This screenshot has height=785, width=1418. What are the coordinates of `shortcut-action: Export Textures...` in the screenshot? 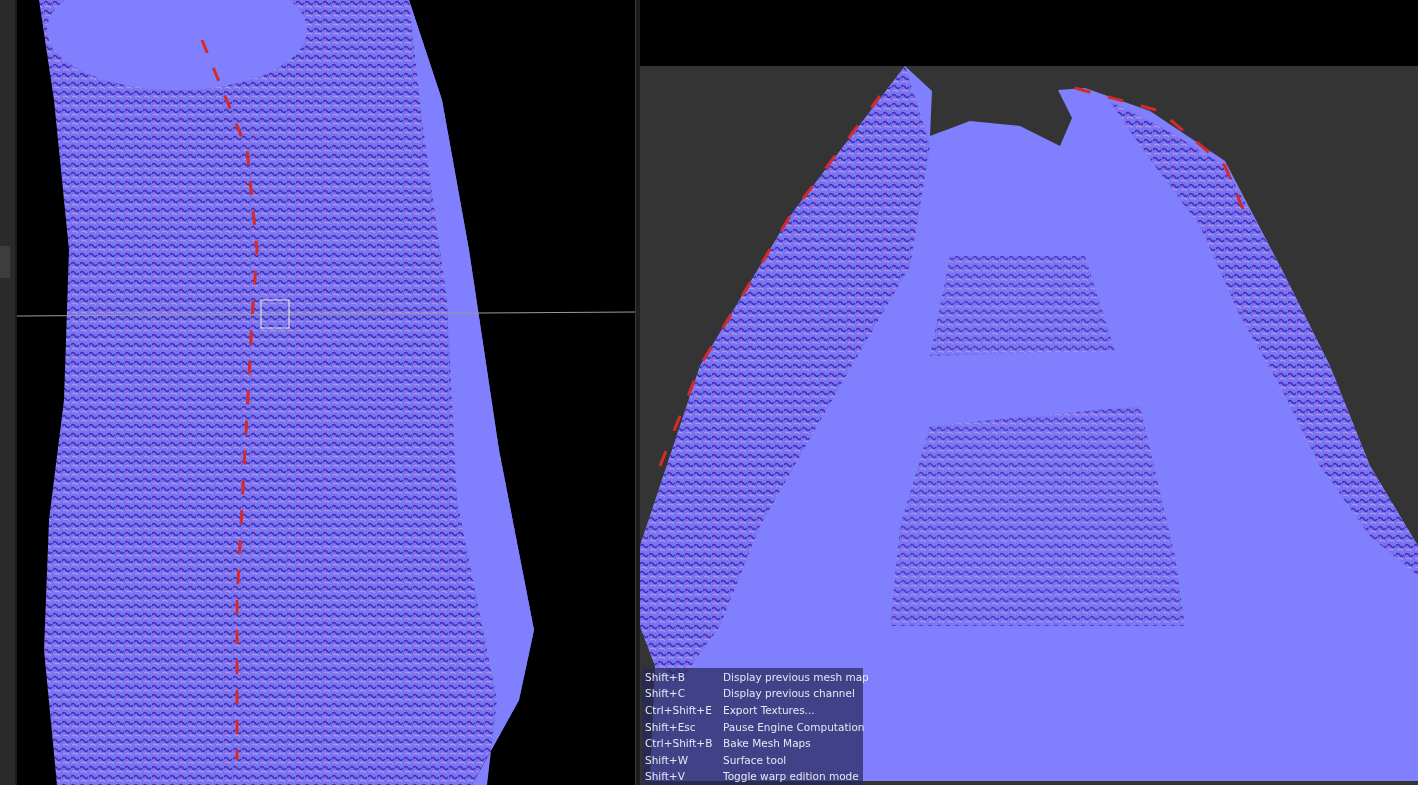 It's located at (769, 711).